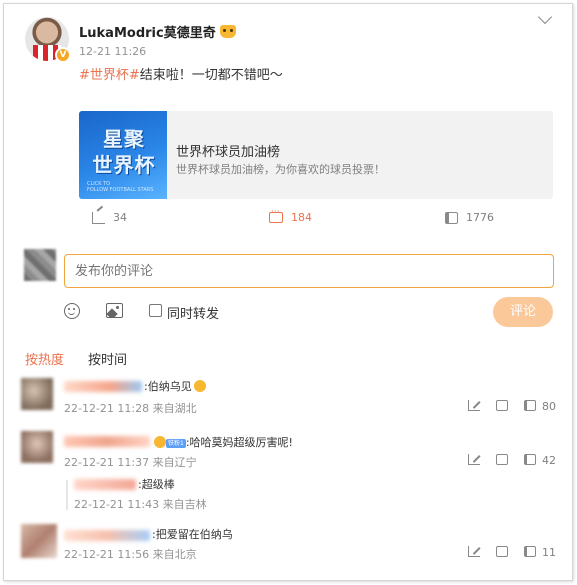 Image resolution: width=577 pixels, height=585 pixels. Describe the element at coordinates (276, 215) in the screenshot. I see `comment-icon` at that location.